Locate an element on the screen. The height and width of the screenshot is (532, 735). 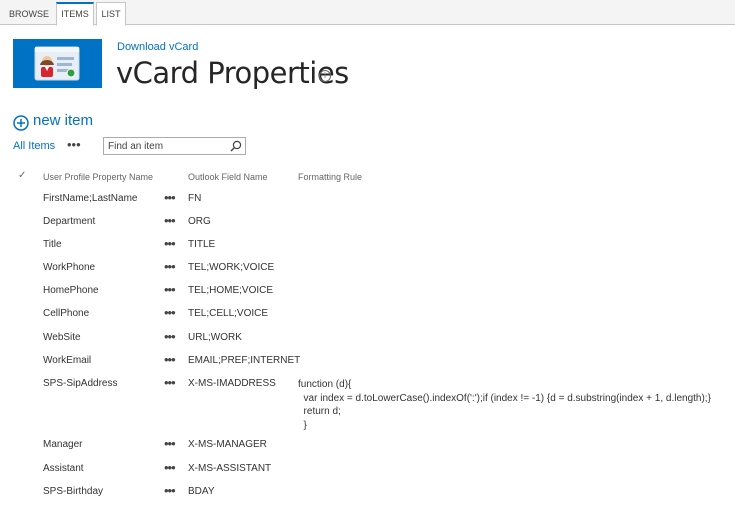
cell-property-name: WorkPhone is located at coordinates (69, 267).